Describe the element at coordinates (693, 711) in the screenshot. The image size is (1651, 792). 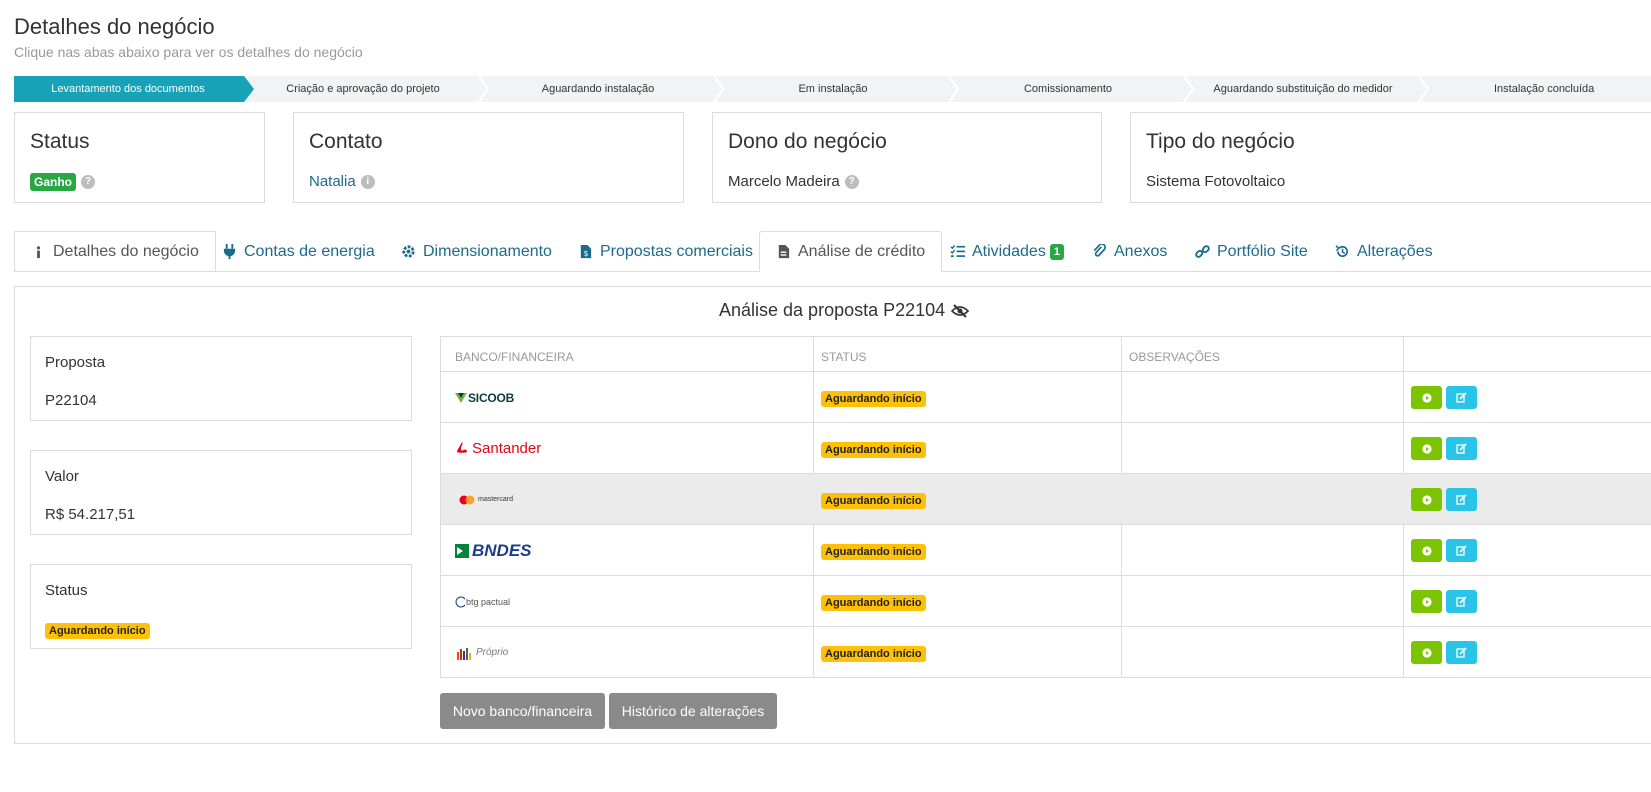
I see `history-button: Histórico de alterações` at that location.